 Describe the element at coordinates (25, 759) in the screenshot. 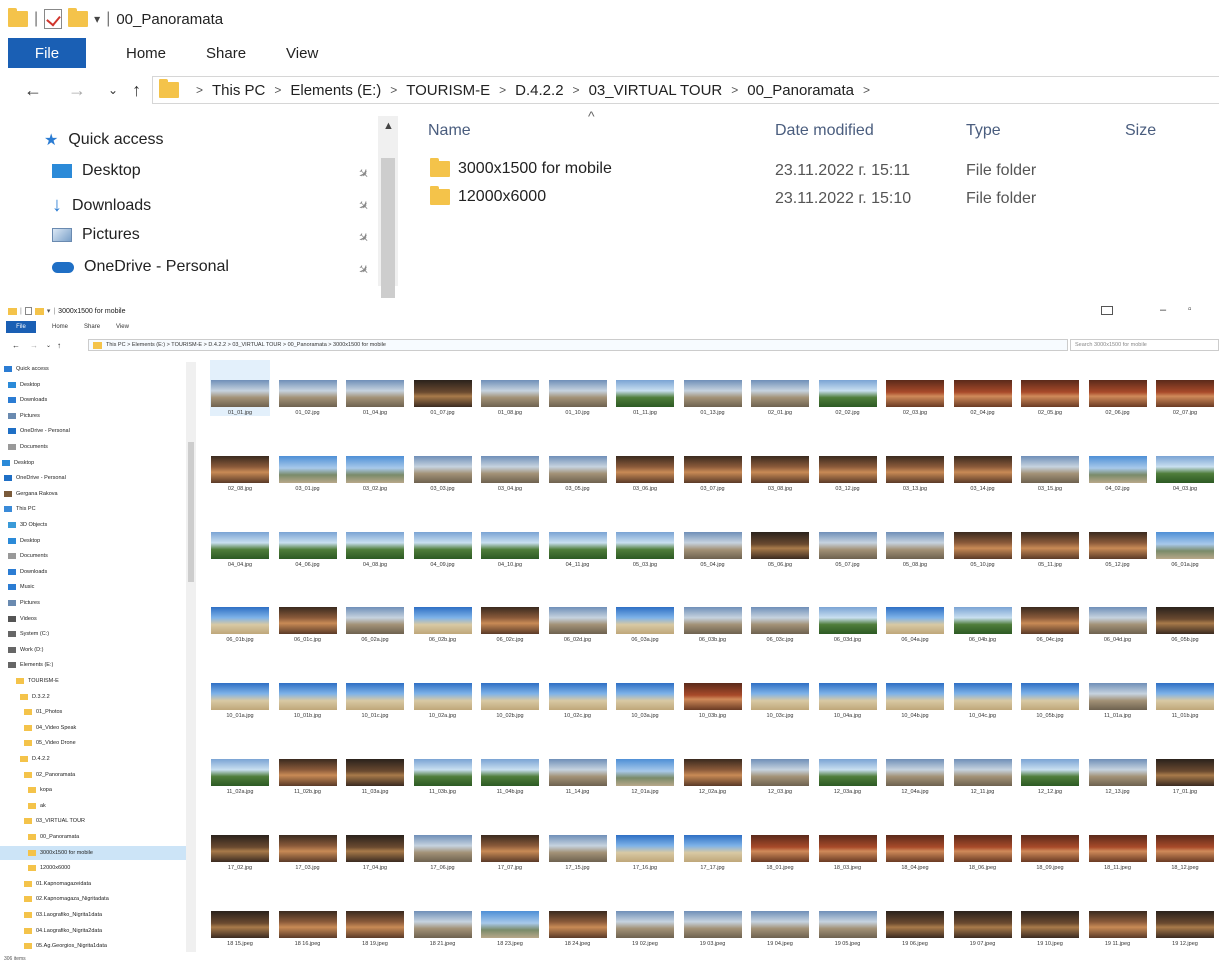

I see `tree-item: D.4.2.2` at that location.